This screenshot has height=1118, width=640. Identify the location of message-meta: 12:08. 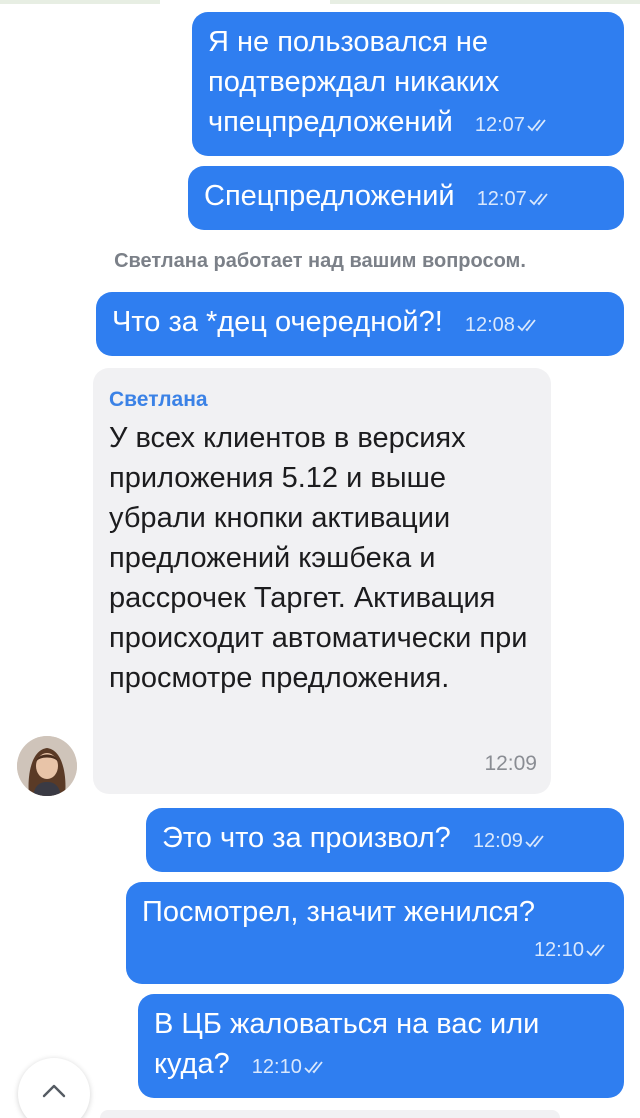
(502, 325).